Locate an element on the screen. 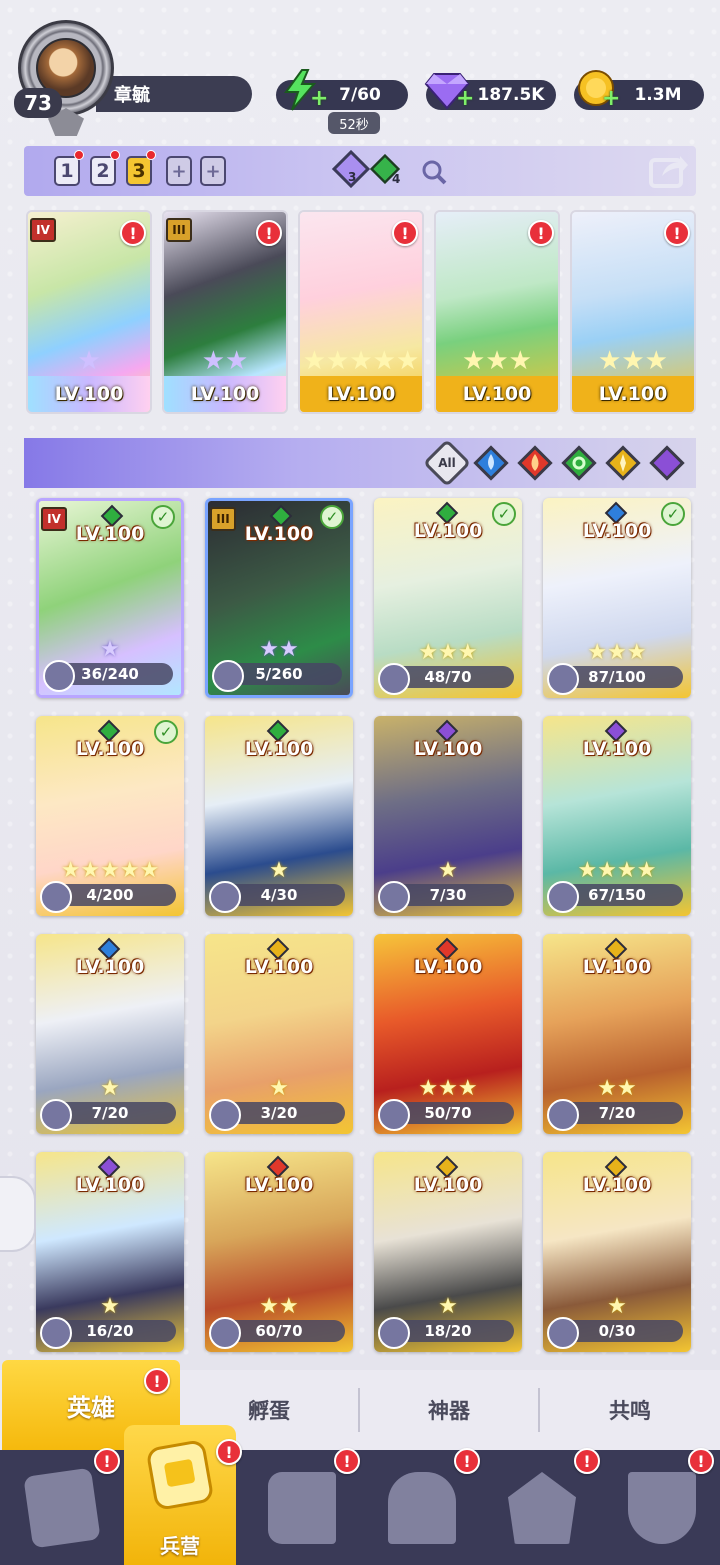 Image resolution: width=720 pixels, height=1565 pixels. featured-hero-card: III ! ★ ★ LV.100 is located at coordinates (225, 312).